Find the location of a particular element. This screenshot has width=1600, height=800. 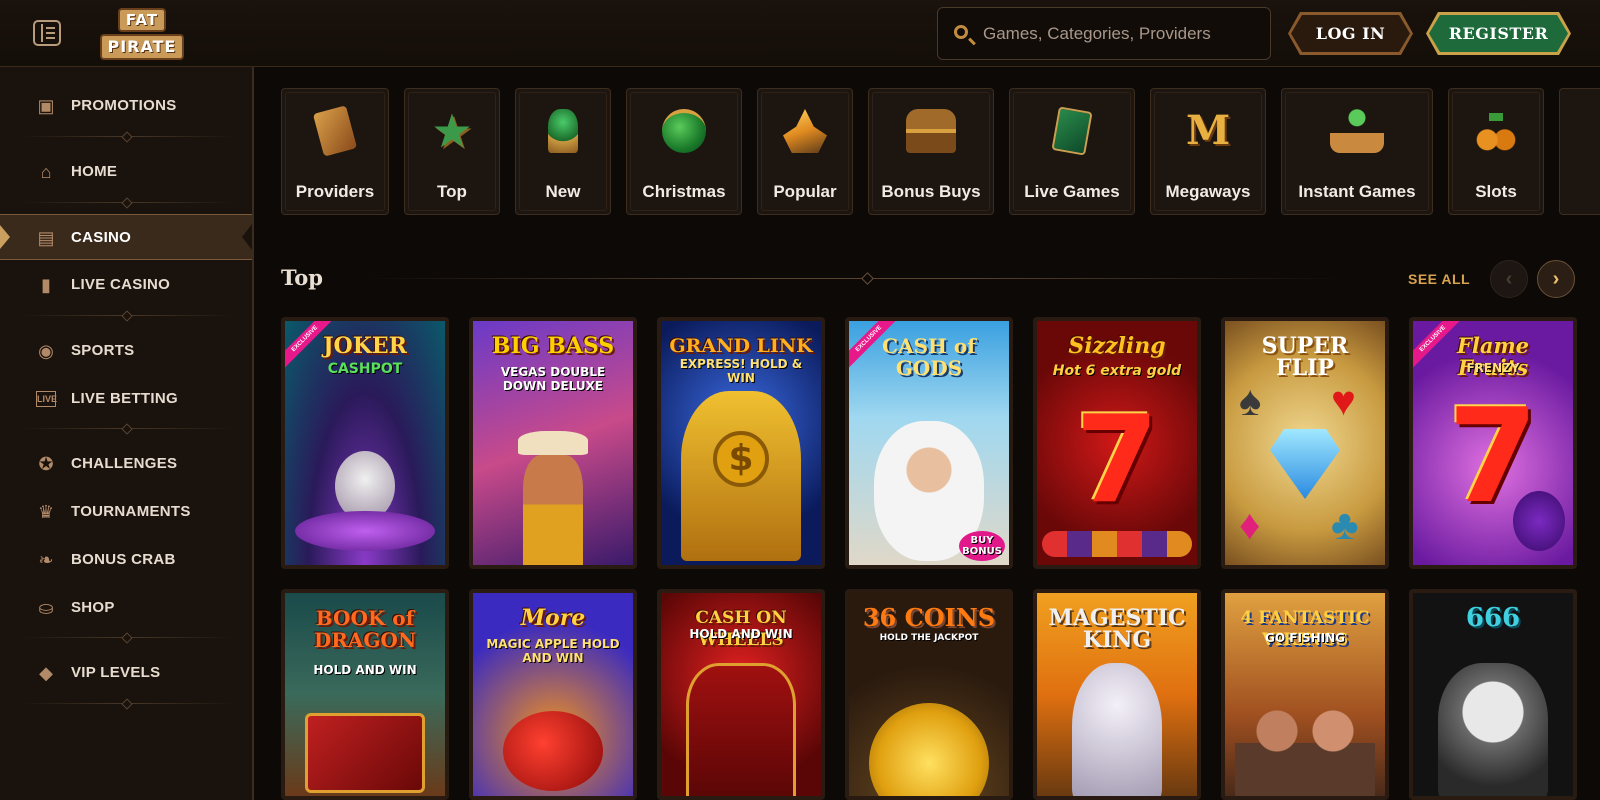

slot-machine-icon: ▤ is located at coordinates (46, 238).